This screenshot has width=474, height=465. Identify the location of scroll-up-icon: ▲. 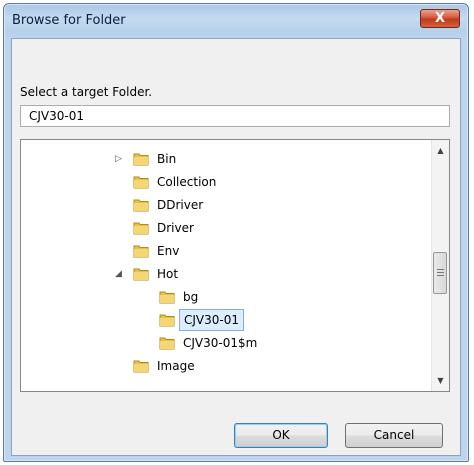
(440, 150).